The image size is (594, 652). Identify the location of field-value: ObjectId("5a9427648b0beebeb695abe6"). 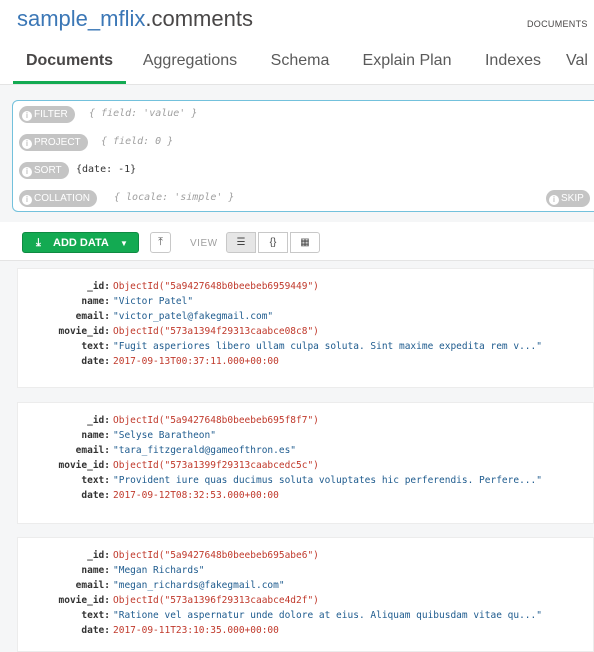
(216, 555).